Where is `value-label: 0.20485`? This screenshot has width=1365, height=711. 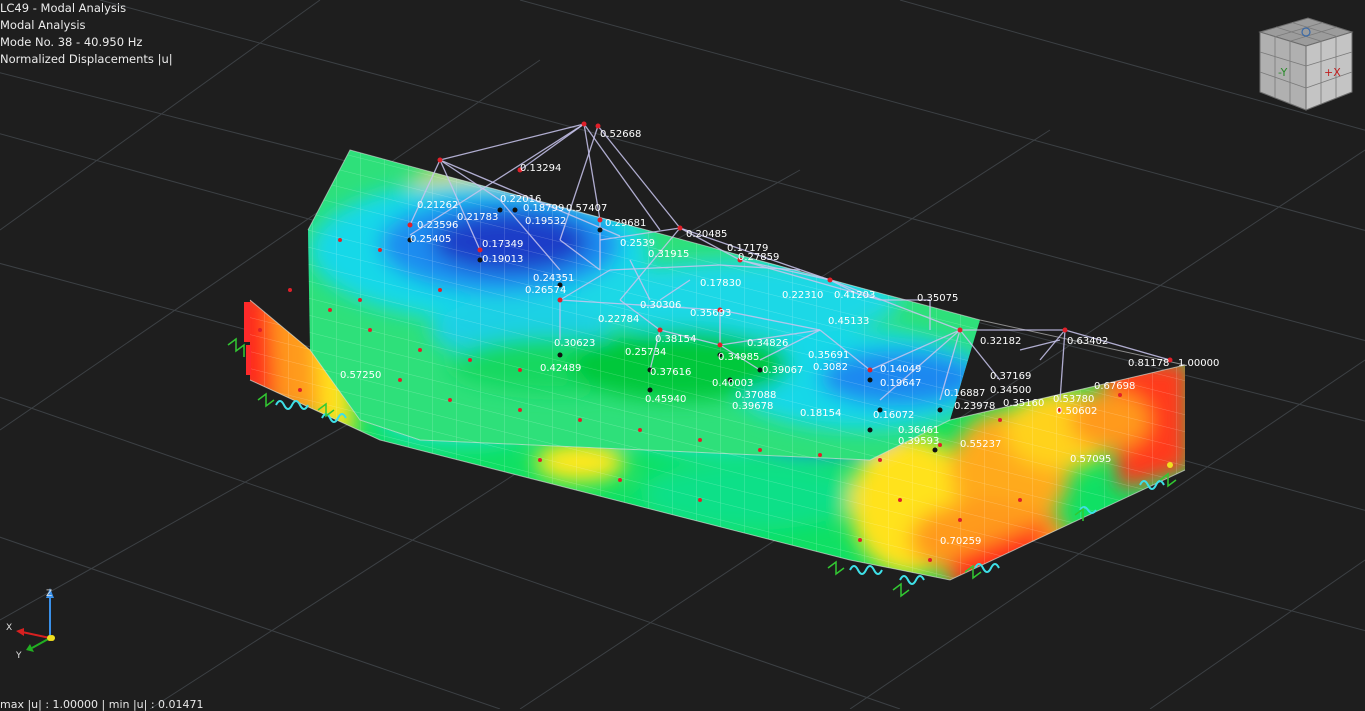
value-label: 0.20485 is located at coordinates (706, 234).